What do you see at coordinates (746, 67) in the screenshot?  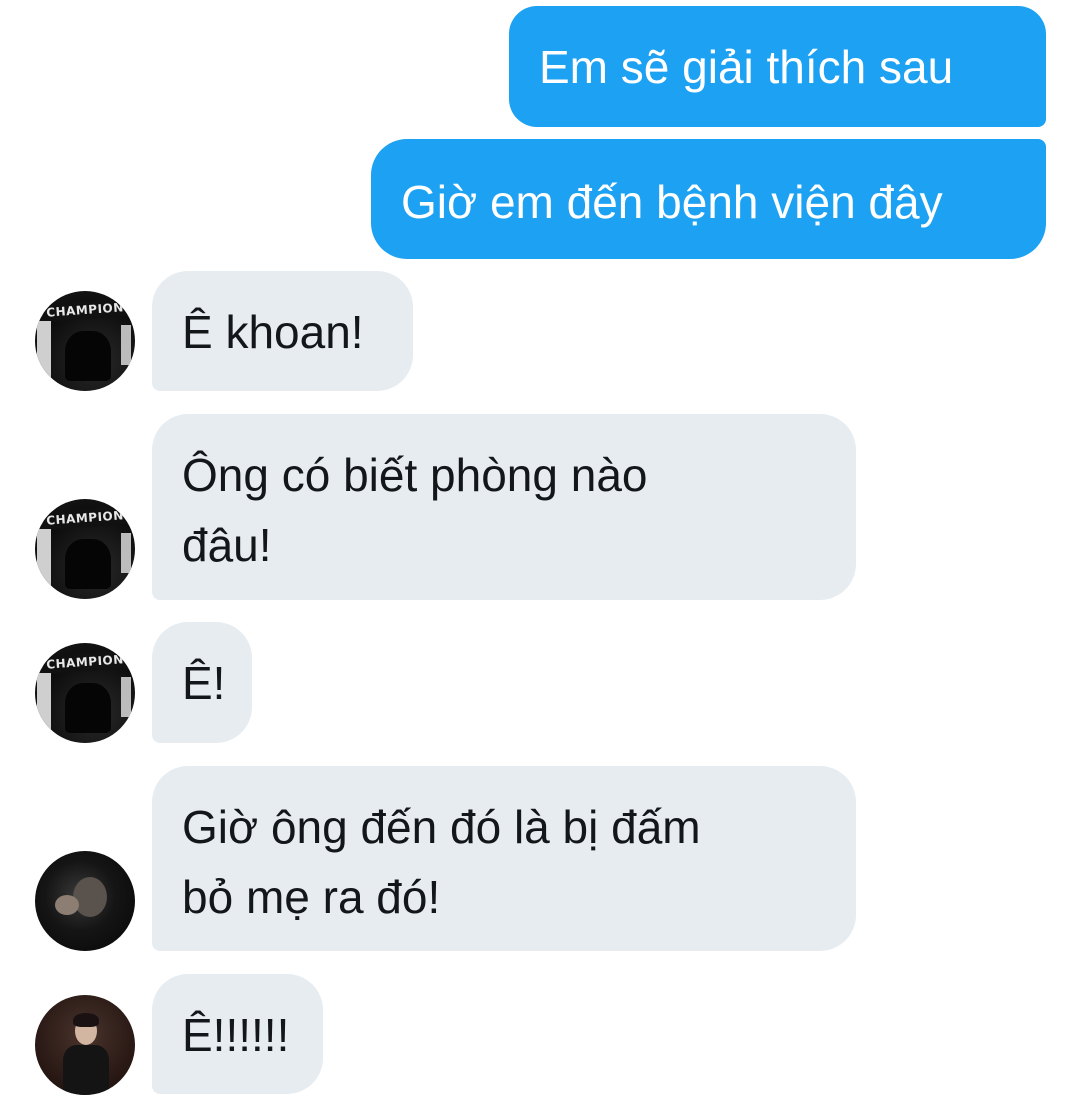 I see `message-text: Em sẽ giải thích sau` at bounding box center [746, 67].